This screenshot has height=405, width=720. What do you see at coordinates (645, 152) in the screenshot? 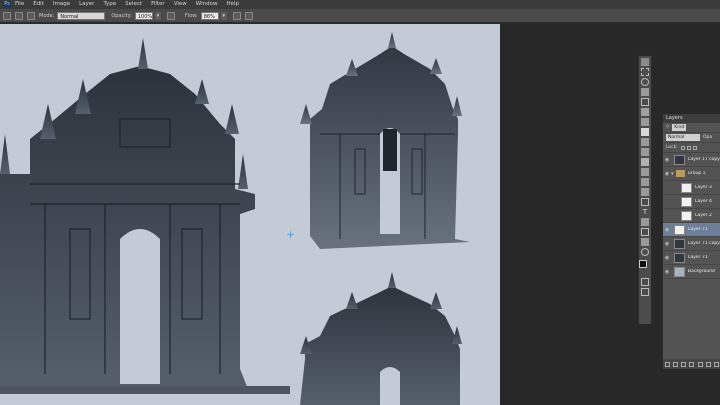
I see `history-brush-tool-icon` at bounding box center [645, 152].